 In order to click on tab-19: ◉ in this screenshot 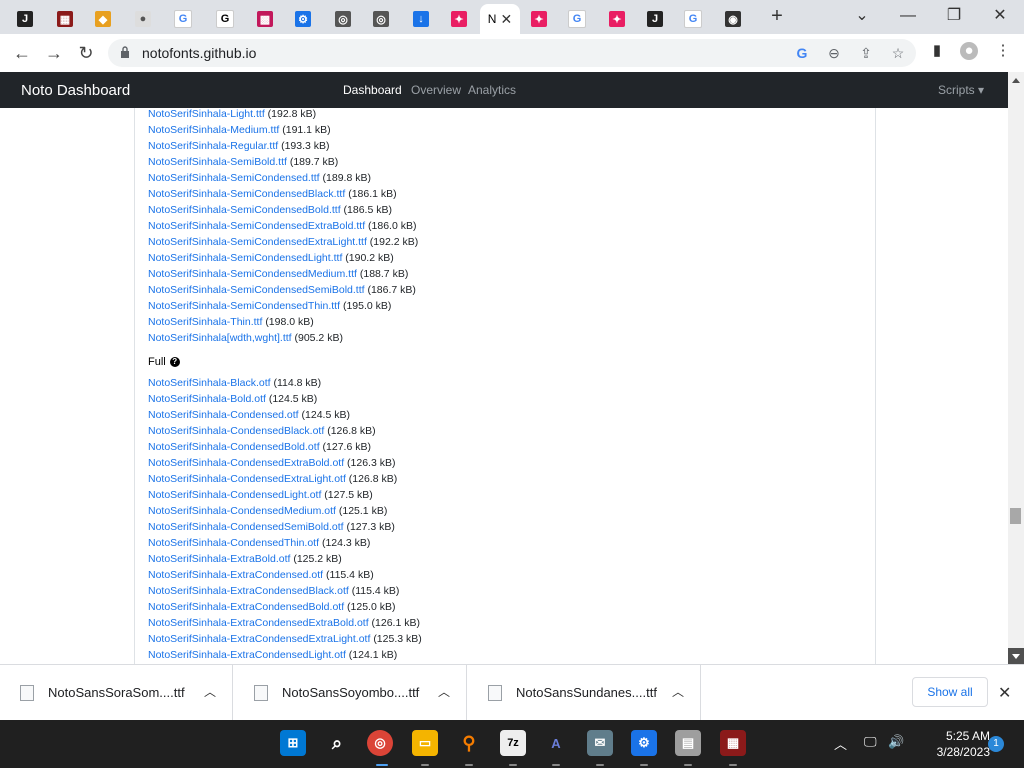, I will do `click(733, 19)`.